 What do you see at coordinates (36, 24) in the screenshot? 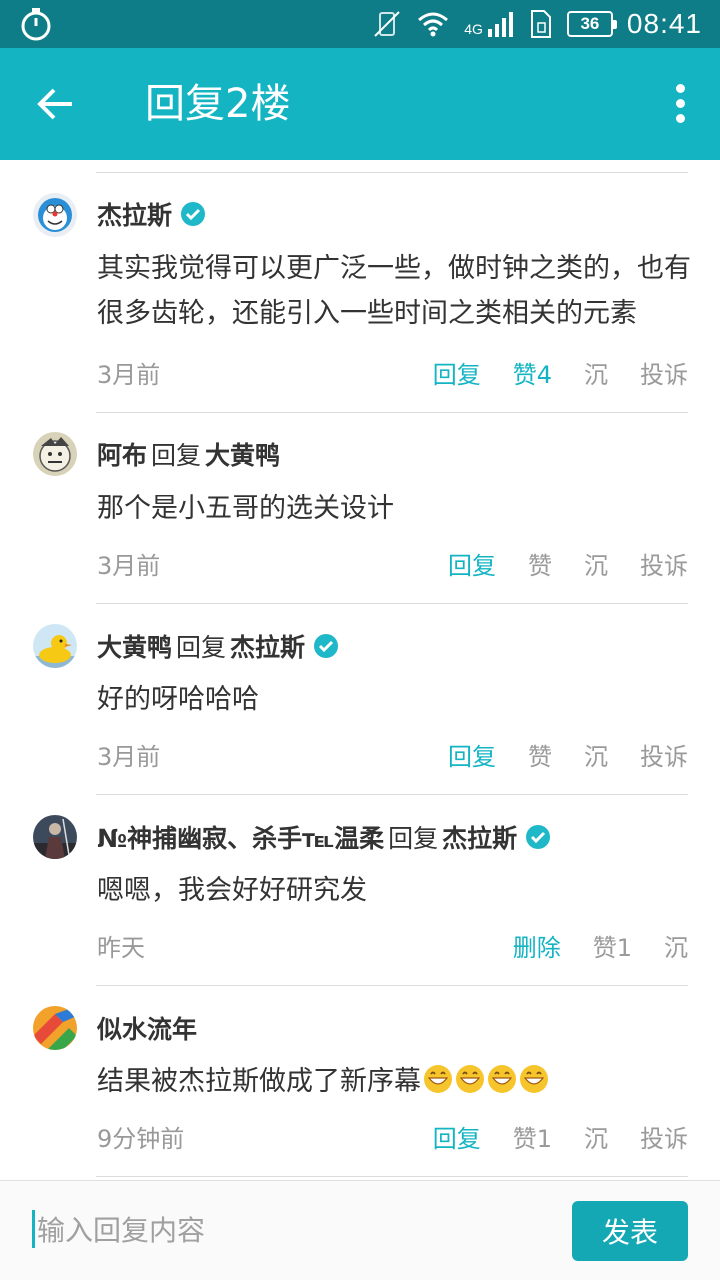
I see `stopwatch-icon` at bounding box center [36, 24].